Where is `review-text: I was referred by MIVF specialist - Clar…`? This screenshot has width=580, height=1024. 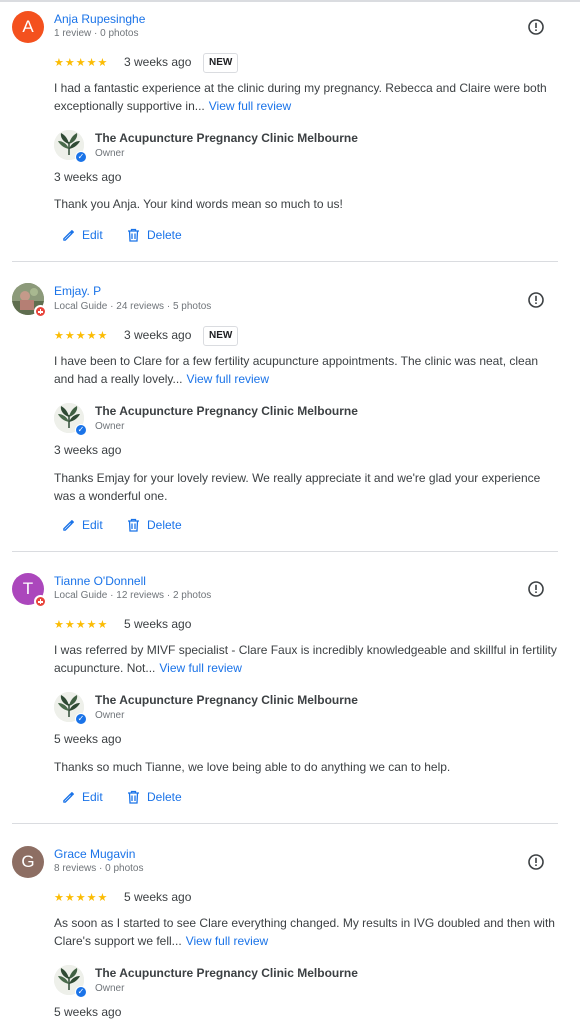
review-text: I was referred by MIVF specialist - Clar… is located at coordinates (306, 659).